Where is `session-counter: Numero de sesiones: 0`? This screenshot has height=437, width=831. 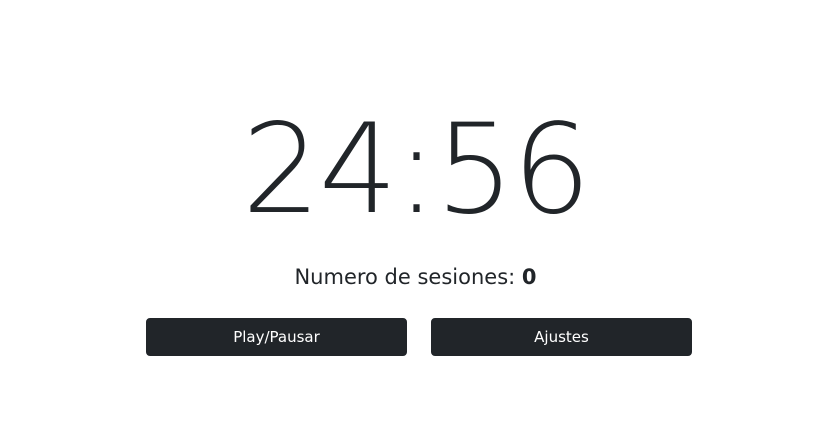
session-counter: Numero de sesiones: 0 is located at coordinates (415, 277).